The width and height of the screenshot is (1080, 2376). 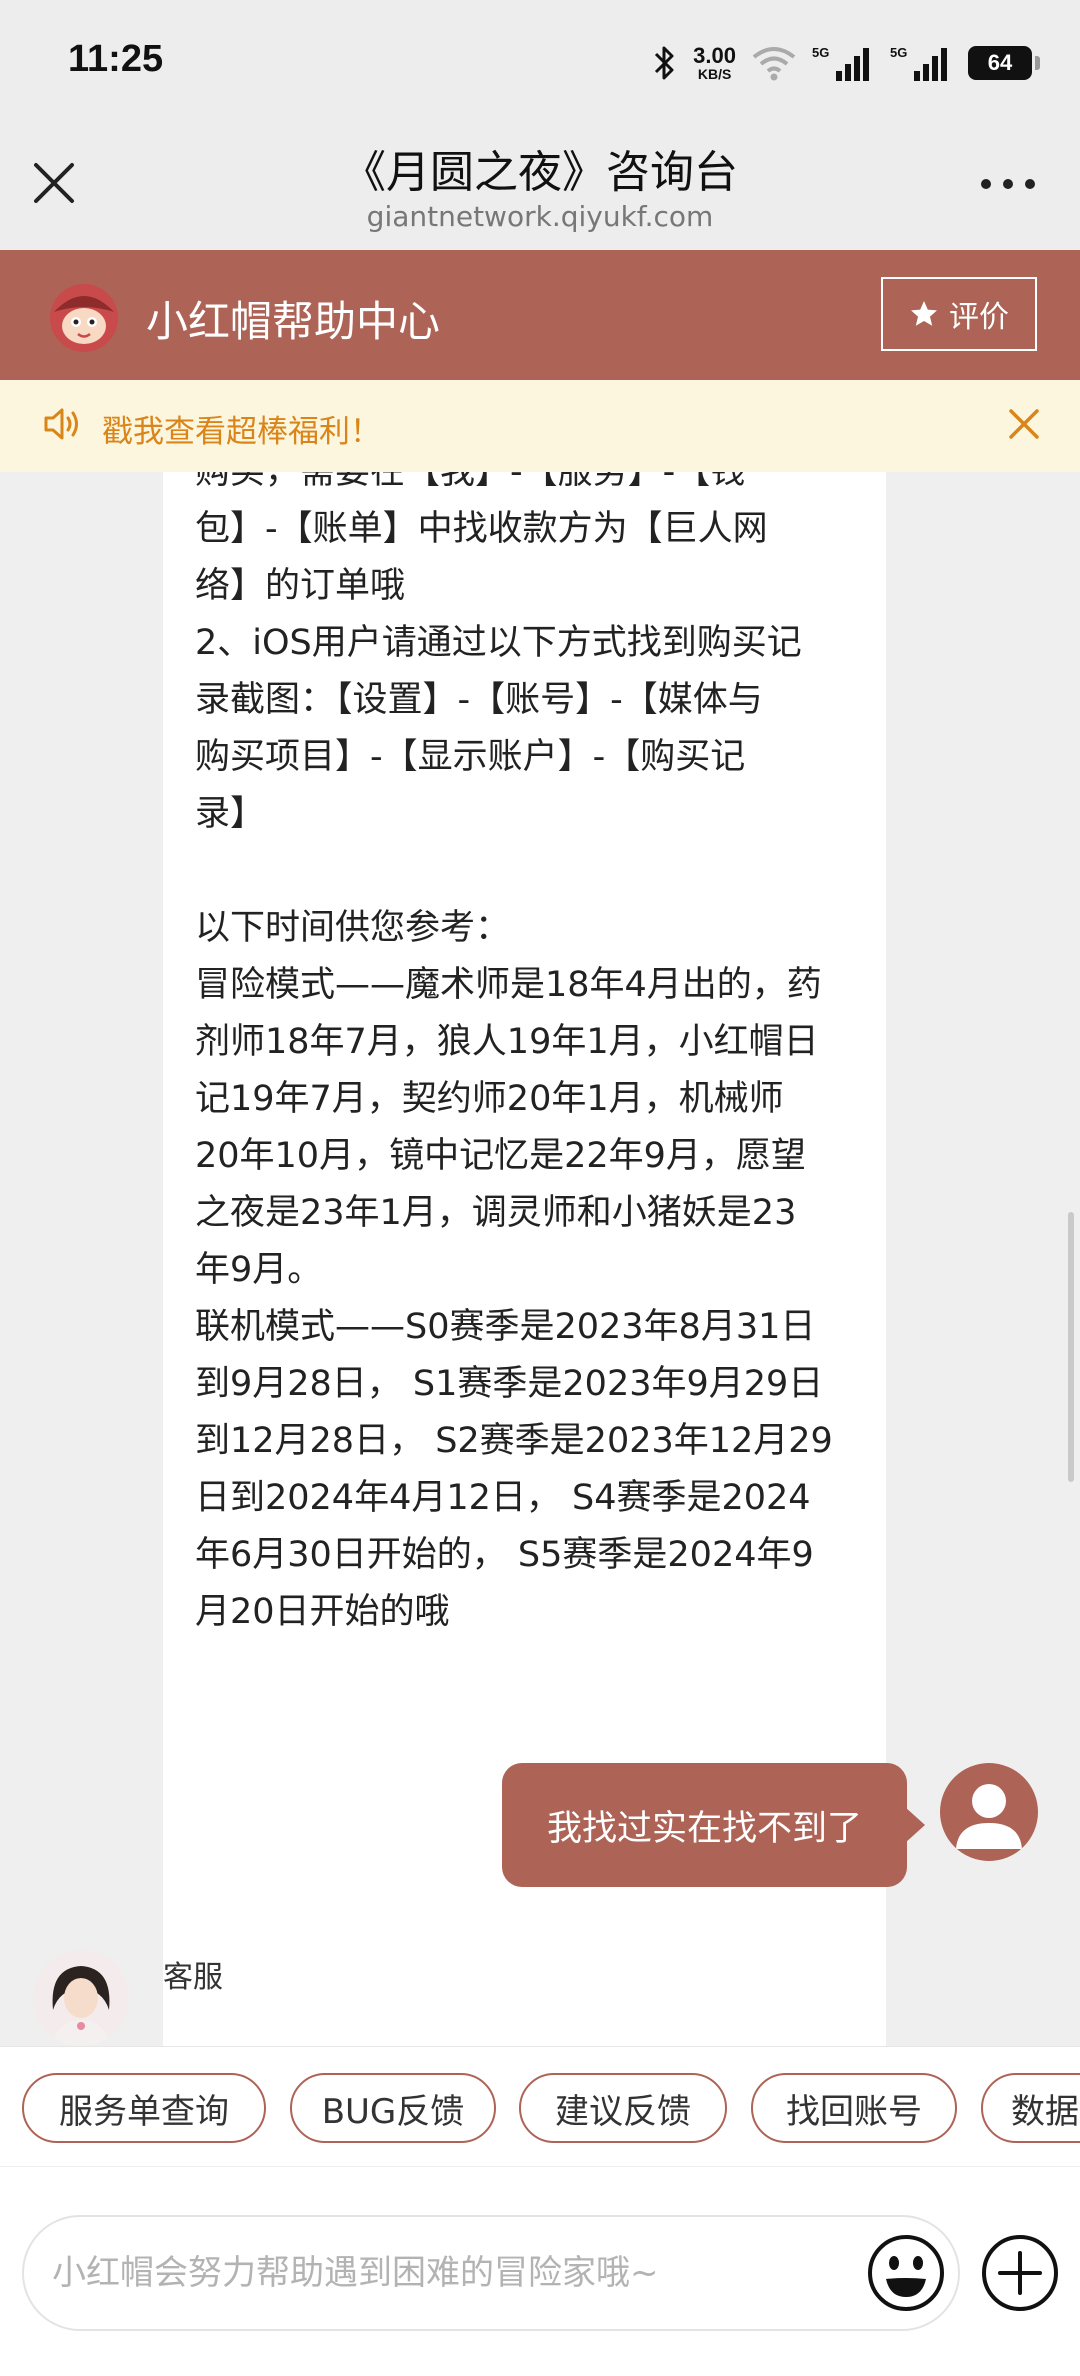 I want to click on agent-message-line: 联机模式——S0赛季是2023年8月31日, so click(x=505, y=1327).